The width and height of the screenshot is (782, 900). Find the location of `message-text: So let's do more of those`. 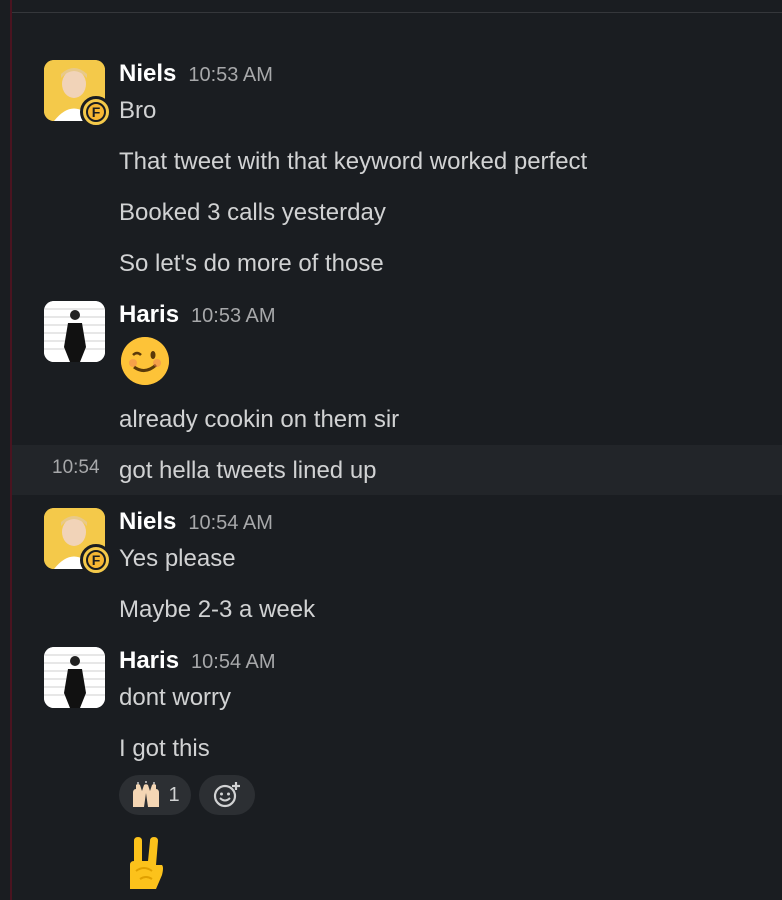

message-text: So let's do more of those is located at coordinates (251, 263).